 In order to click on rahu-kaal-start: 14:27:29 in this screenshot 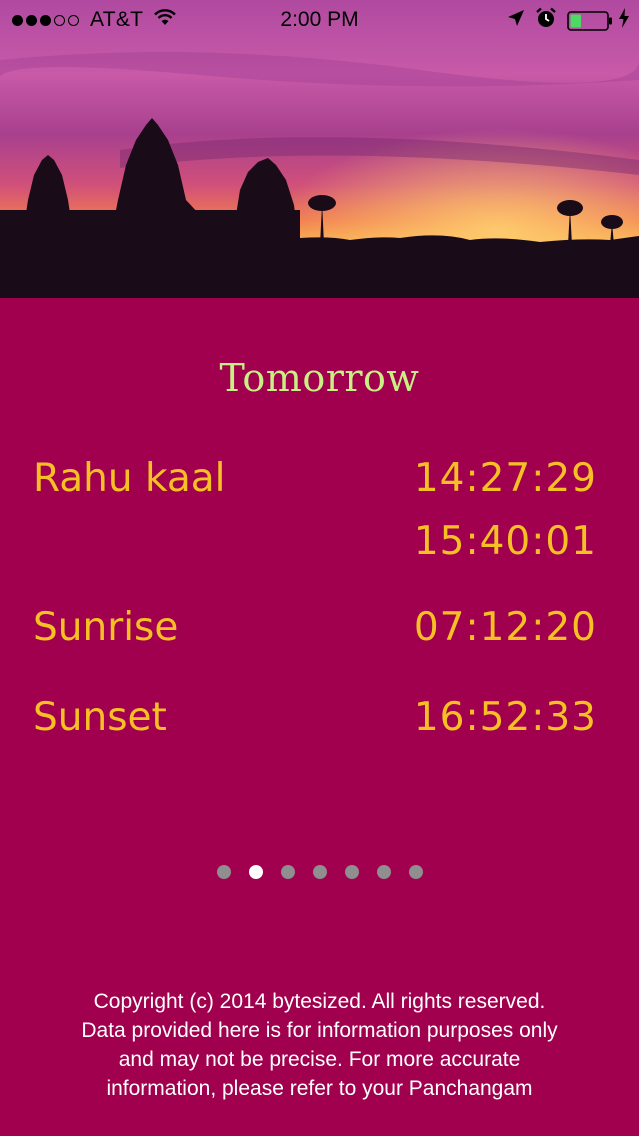, I will do `click(505, 478)`.